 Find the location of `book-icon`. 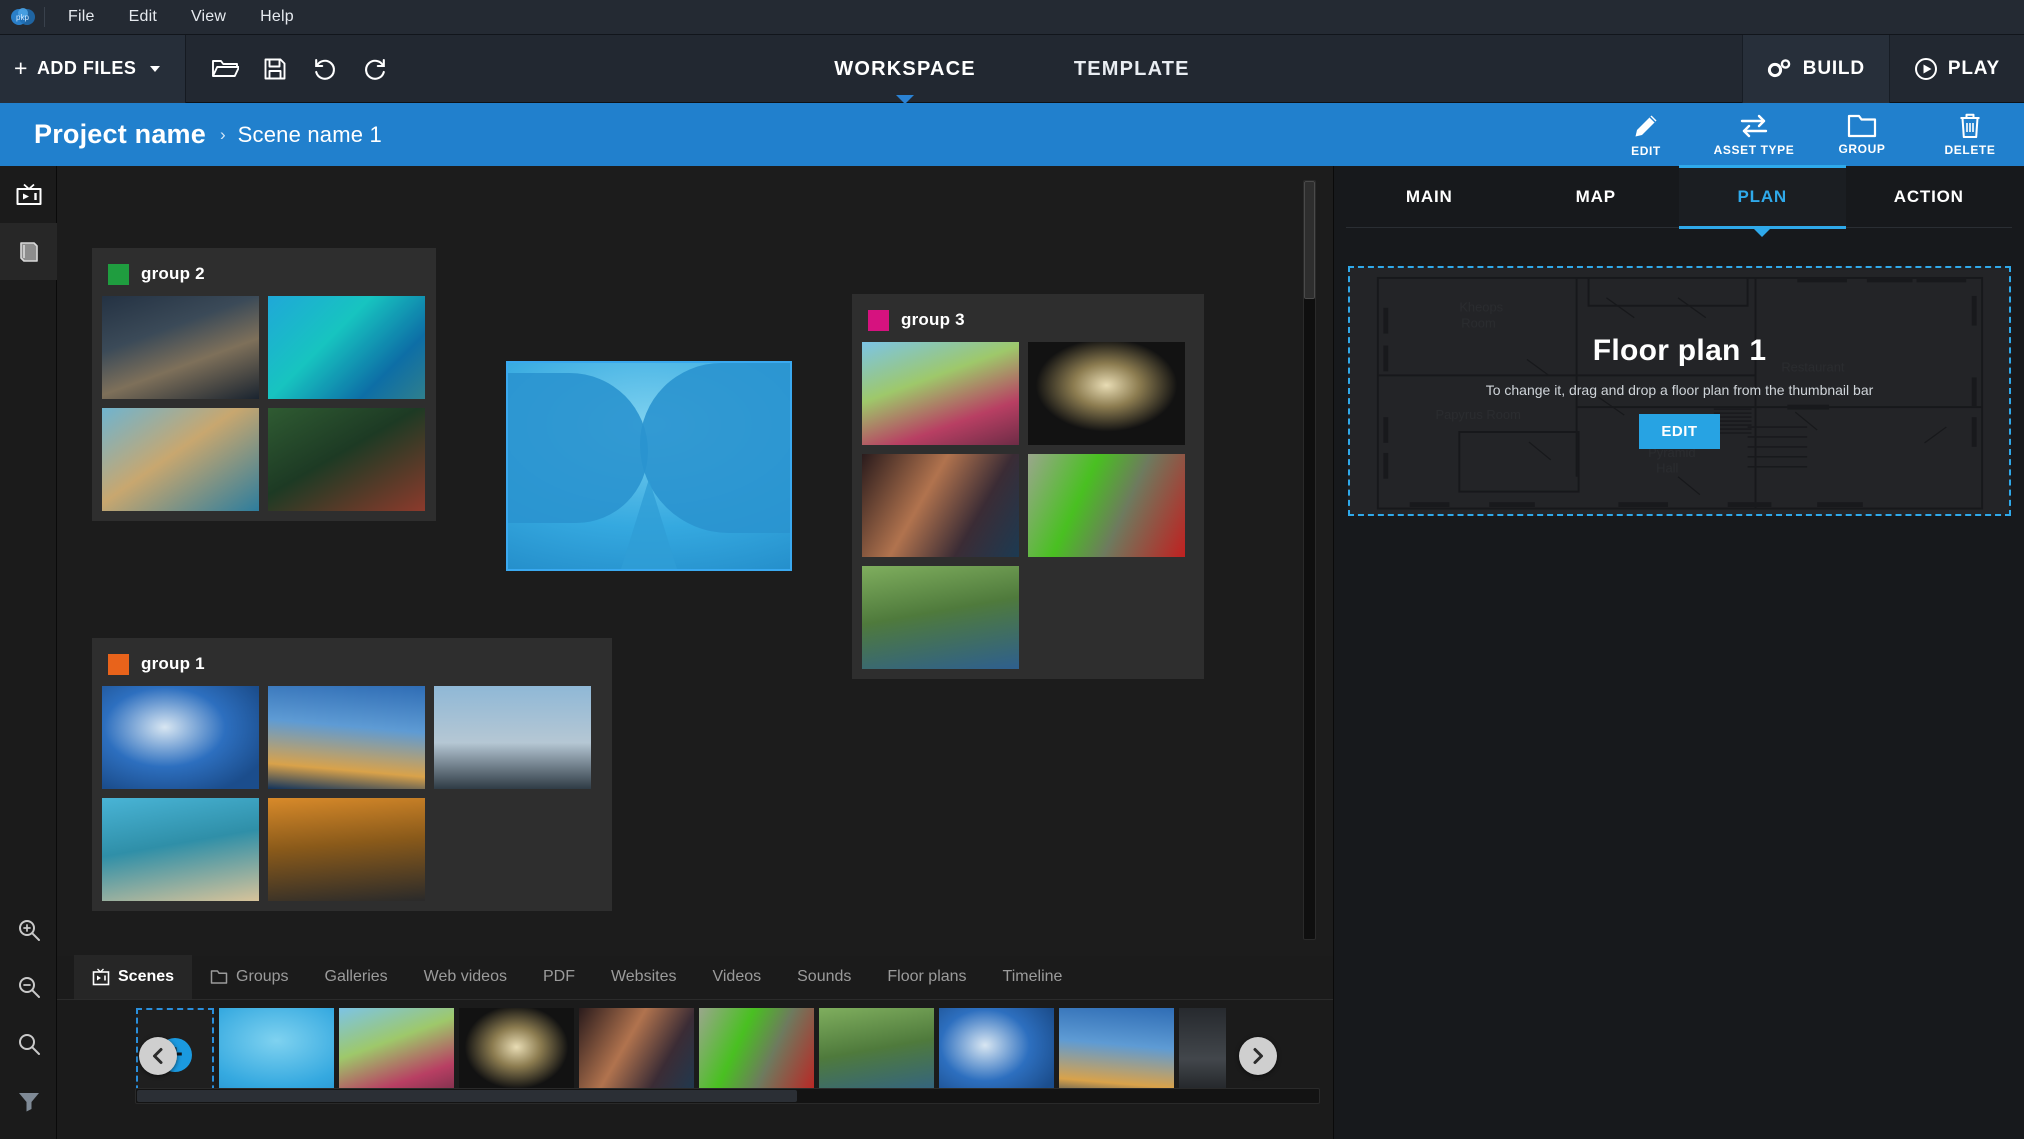

book-icon is located at coordinates (28, 251).